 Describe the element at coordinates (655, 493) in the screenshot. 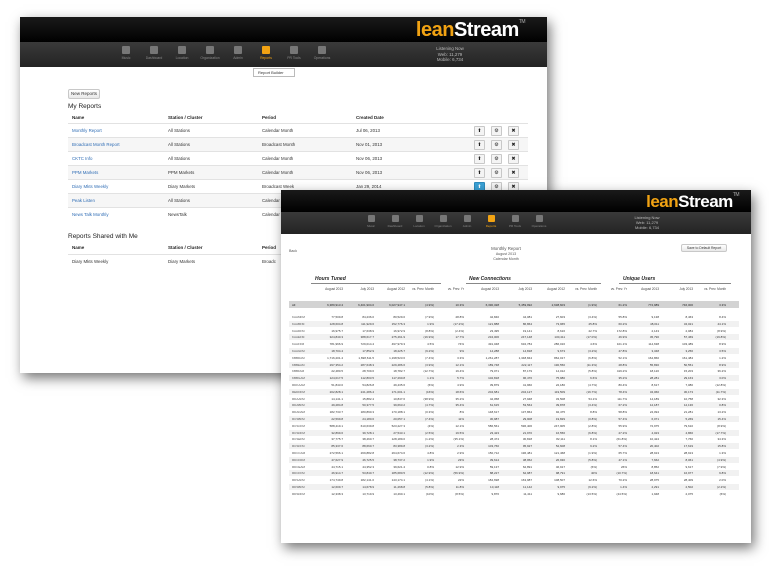

I see `data-cell: 1,948` at that location.